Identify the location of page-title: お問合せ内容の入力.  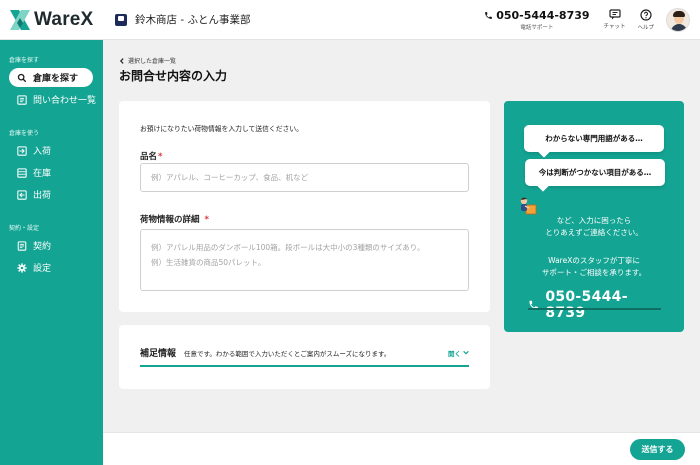
(173, 76).